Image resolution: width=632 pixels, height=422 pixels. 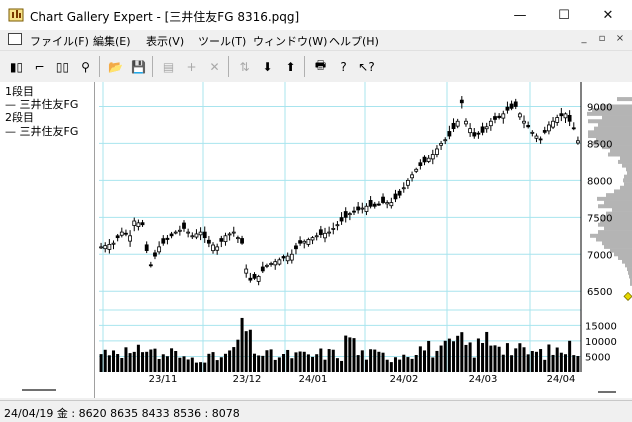 I want to click on sort-button: ⇅, so click(x=244, y=66).